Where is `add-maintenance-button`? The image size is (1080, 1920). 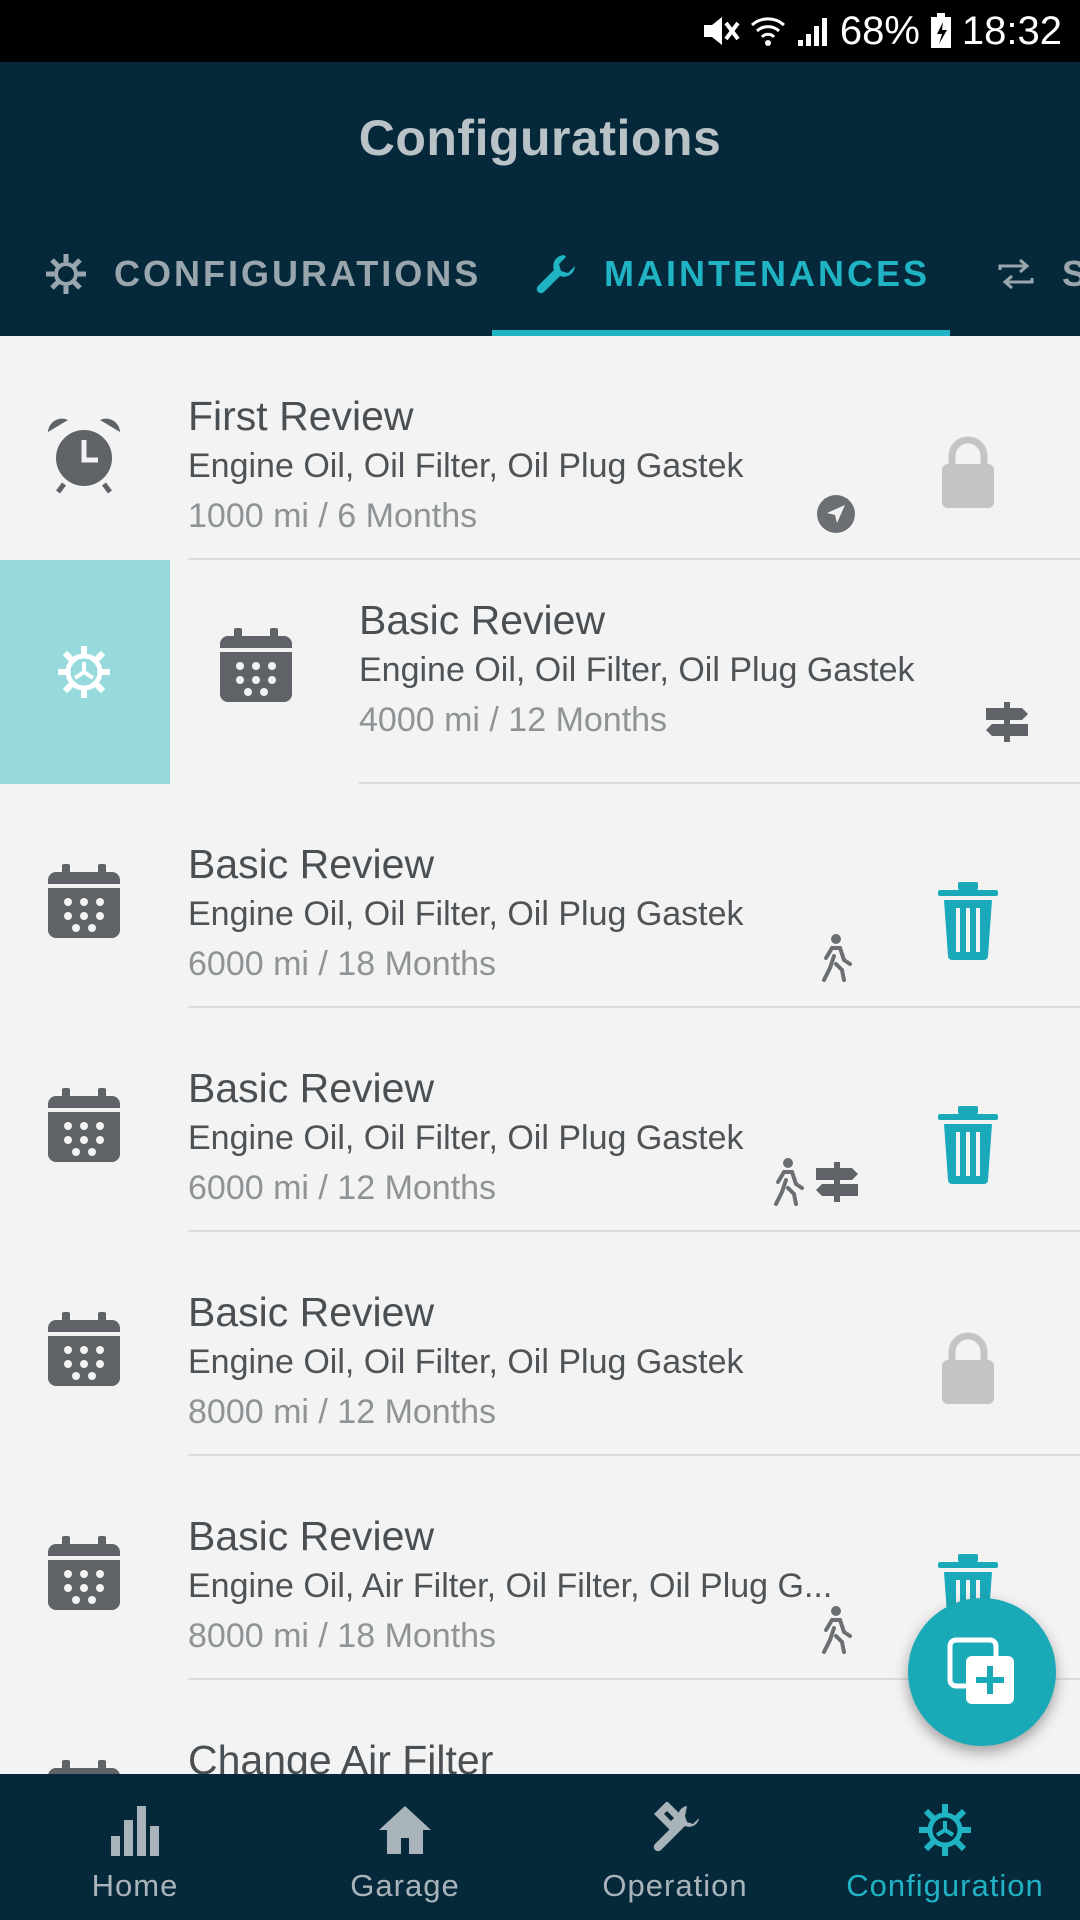
add-maintenance-button is located at coordinates (982, 1672).